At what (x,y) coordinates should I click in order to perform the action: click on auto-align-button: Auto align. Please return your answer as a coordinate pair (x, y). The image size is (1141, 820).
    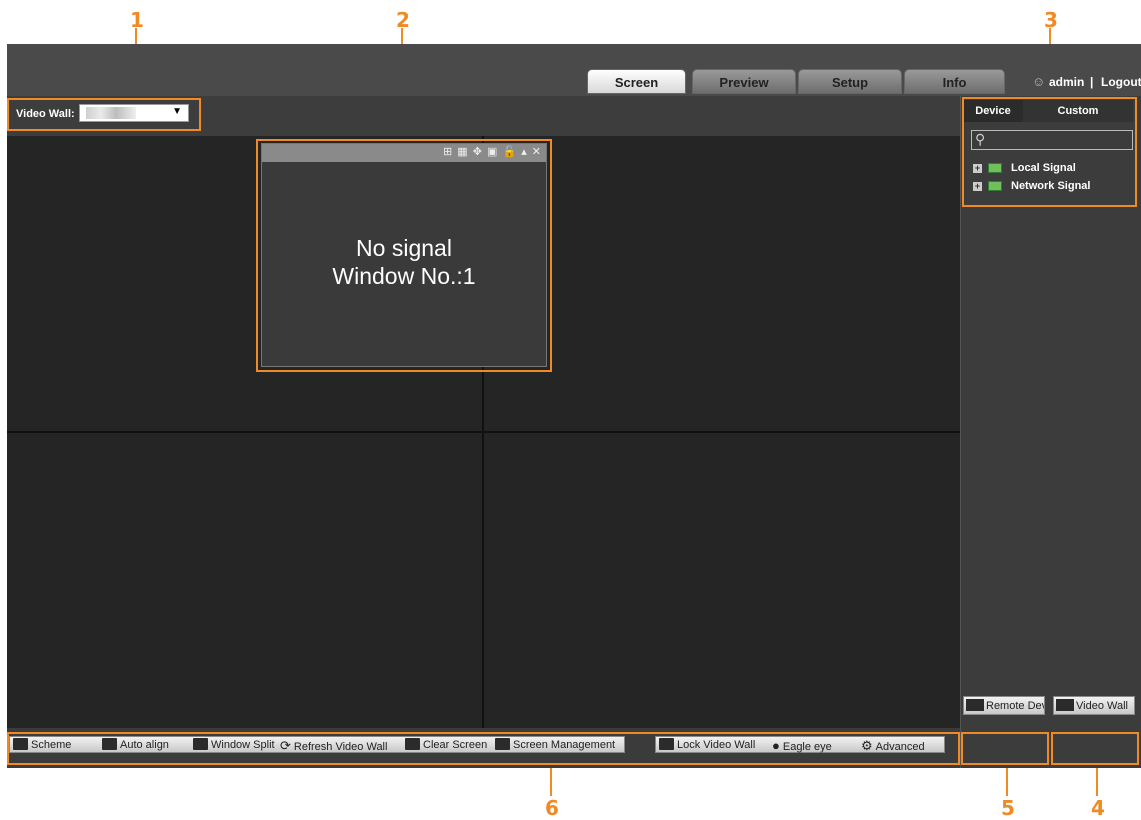
    Looking at the image, I should click on (135, 745).